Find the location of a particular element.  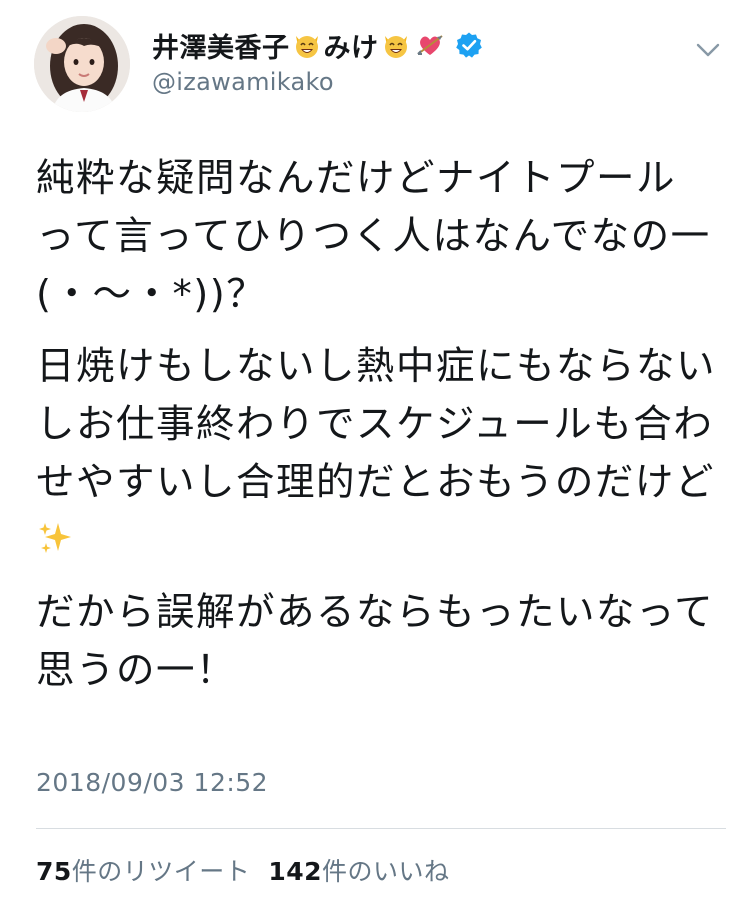

display-name-suffix: みけ is located at coordinates (351, 45).